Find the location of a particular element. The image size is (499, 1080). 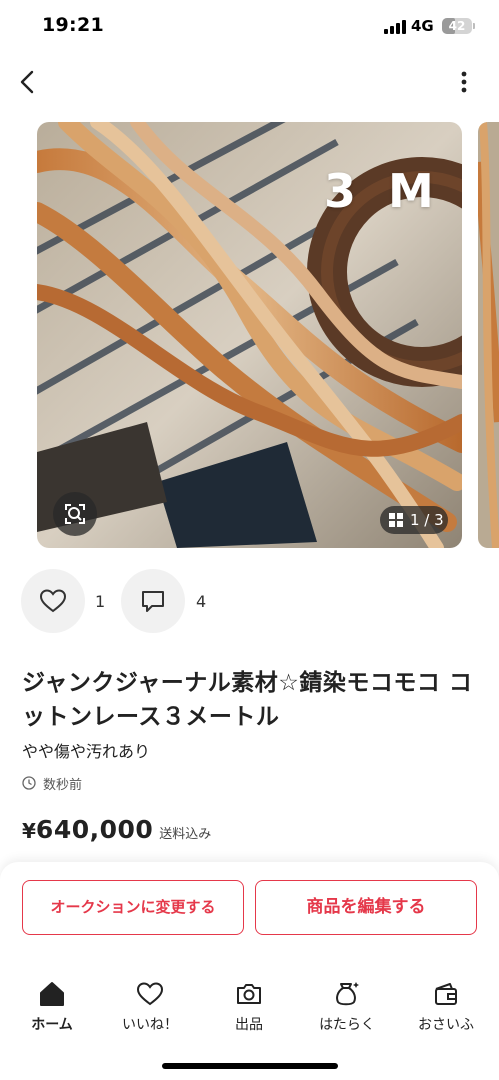

tab-work-label: はたらく is located at coordinates (347, 1025).